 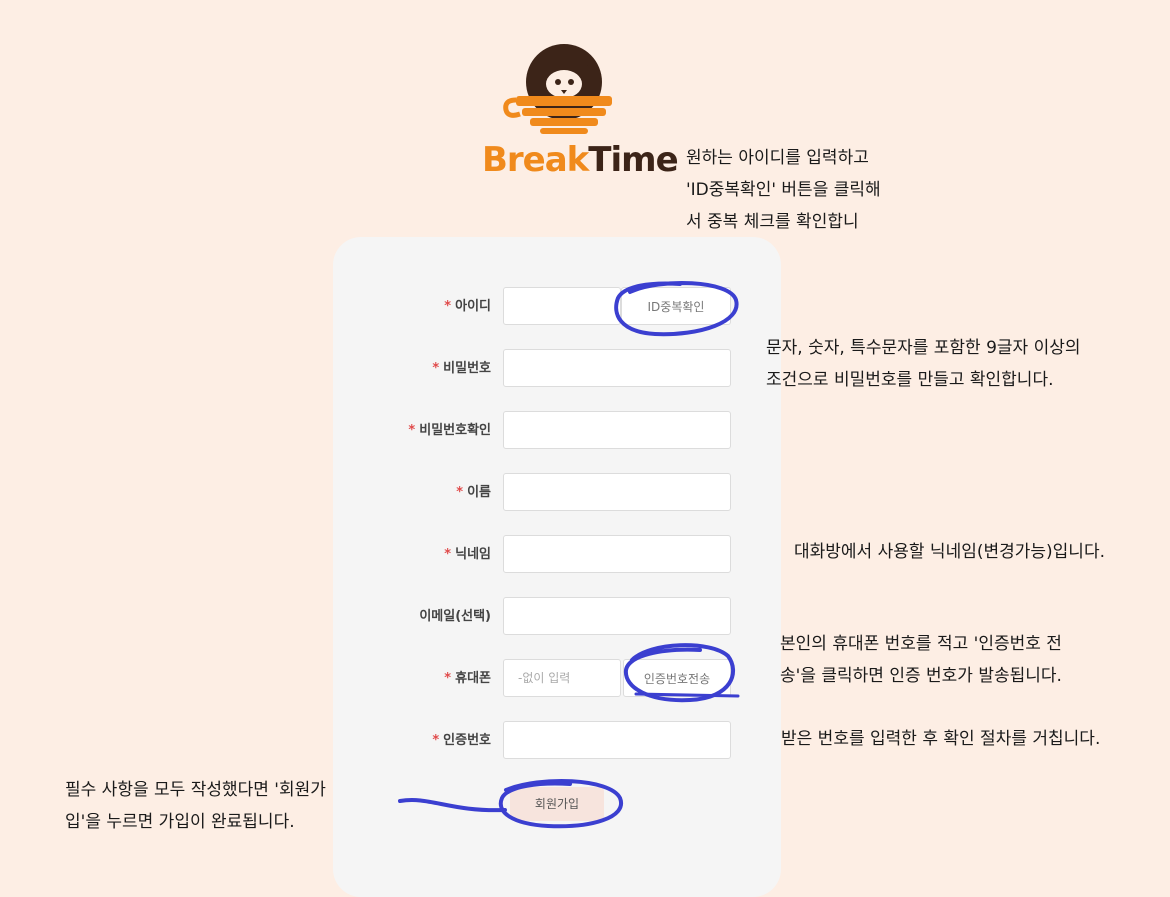 I want to click on nickname-label: * 닉네임, so click(x=467, y=554).